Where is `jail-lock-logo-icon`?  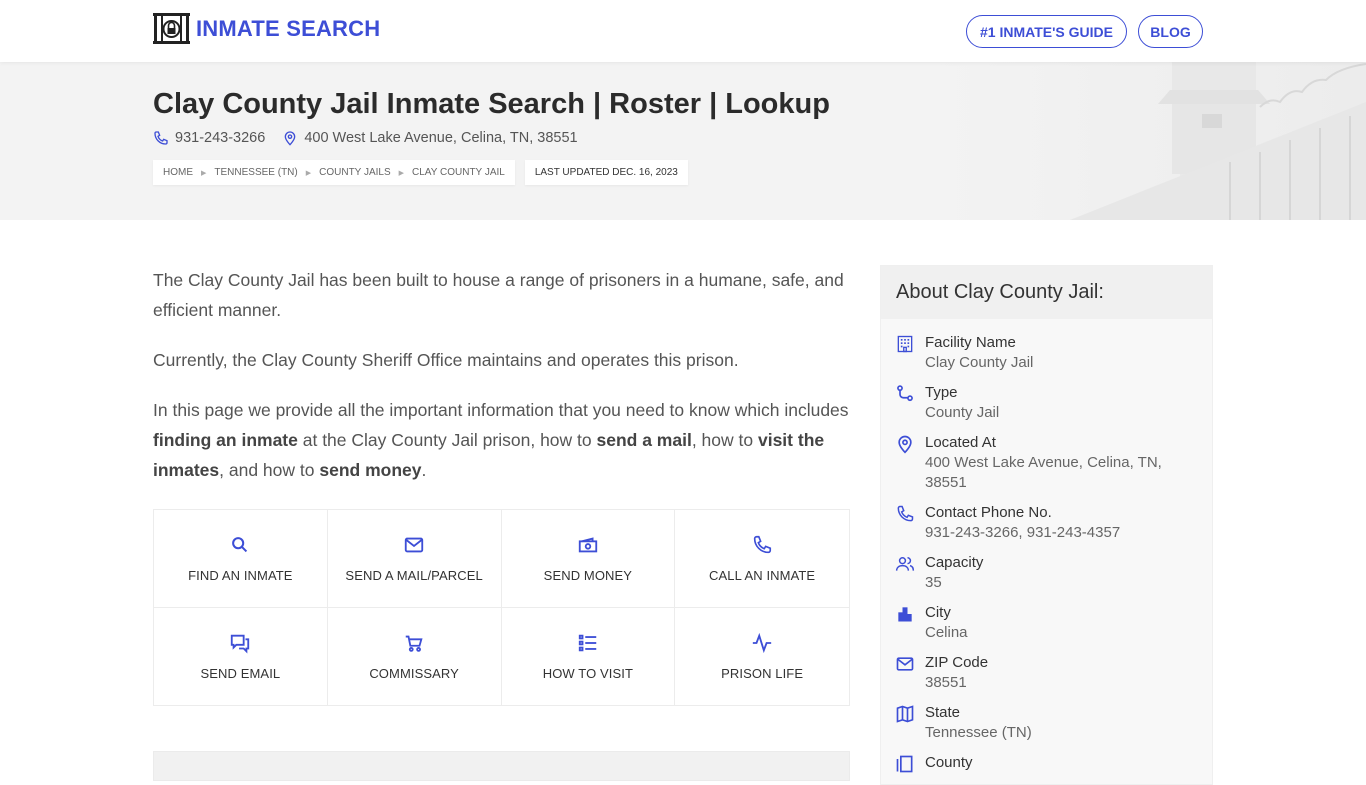
jail-lock-logo-icon is located at coordinates (171, 28).